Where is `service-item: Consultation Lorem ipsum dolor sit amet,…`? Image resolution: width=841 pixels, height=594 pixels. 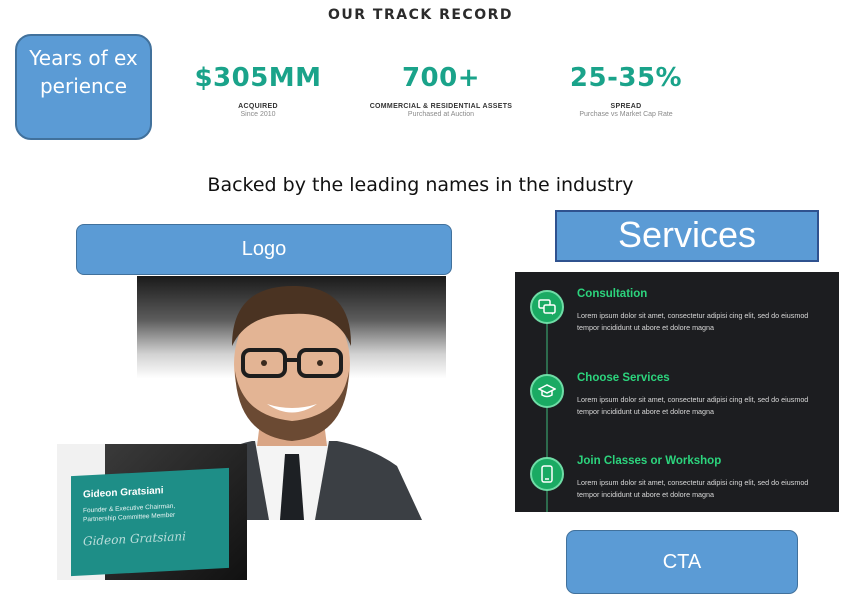 service-item: Consultation Lorem ipsum dolor sit amet,… is located at coordinates (677, 328).